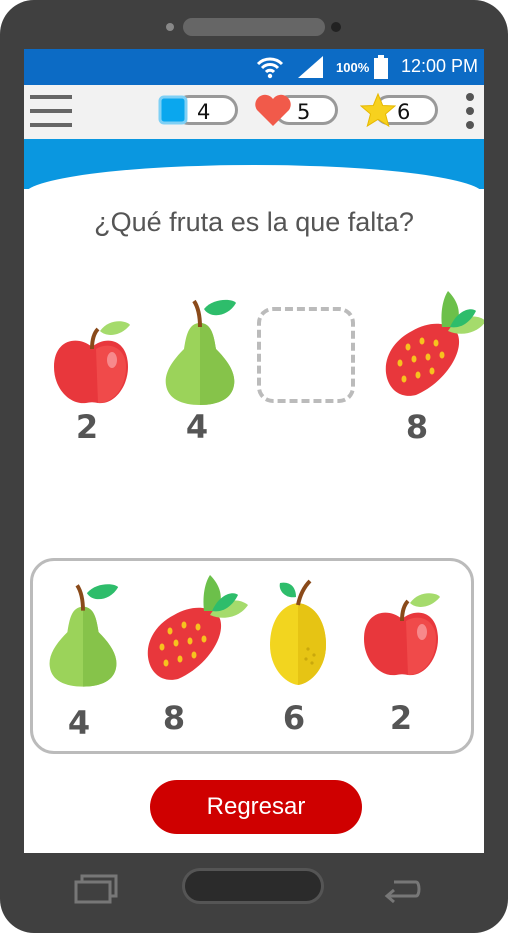 The image size is (508, 933). I want to click on question-text: ¿Qué fruta es la que falta?, so click(254, 222).